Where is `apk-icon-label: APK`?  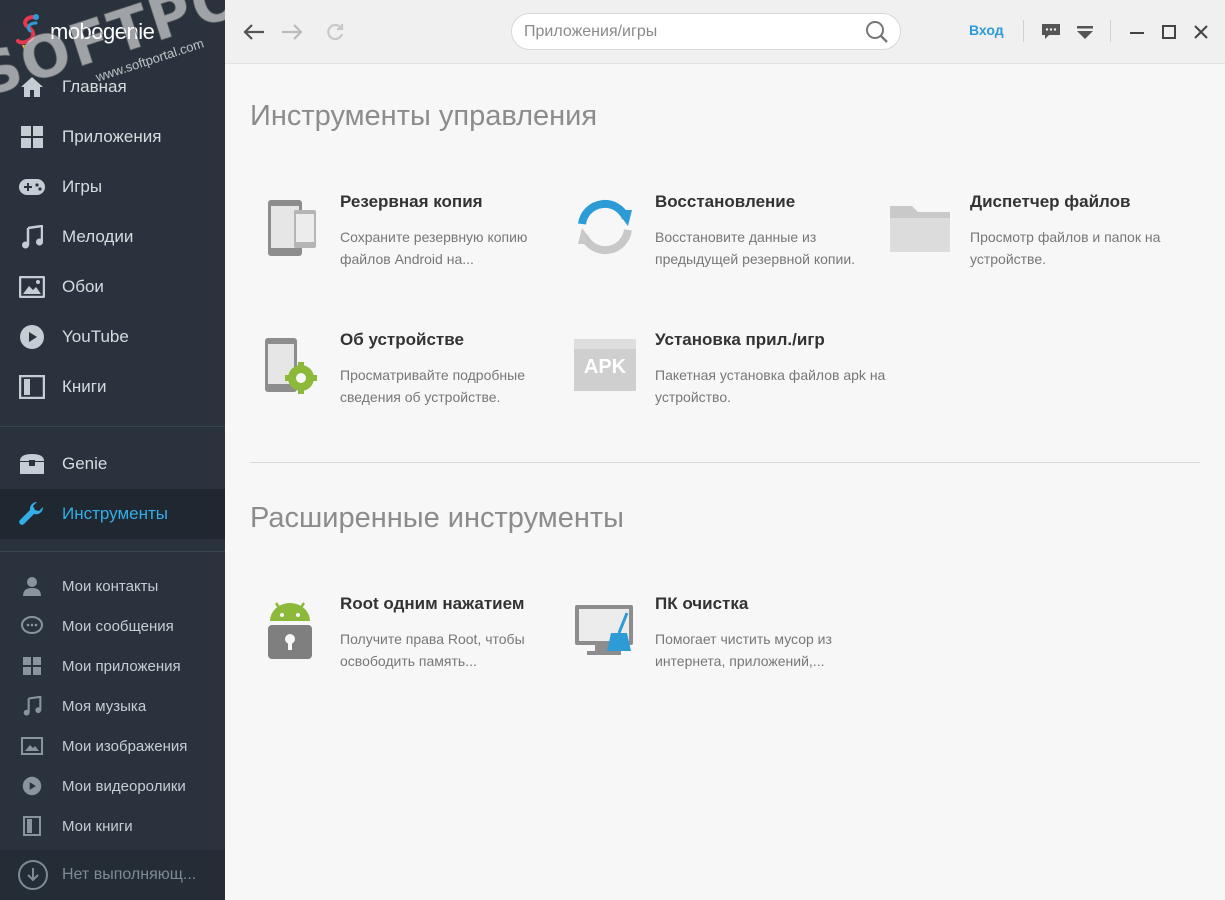
apk-icon-label: APK is located at coordinates (605, 367).